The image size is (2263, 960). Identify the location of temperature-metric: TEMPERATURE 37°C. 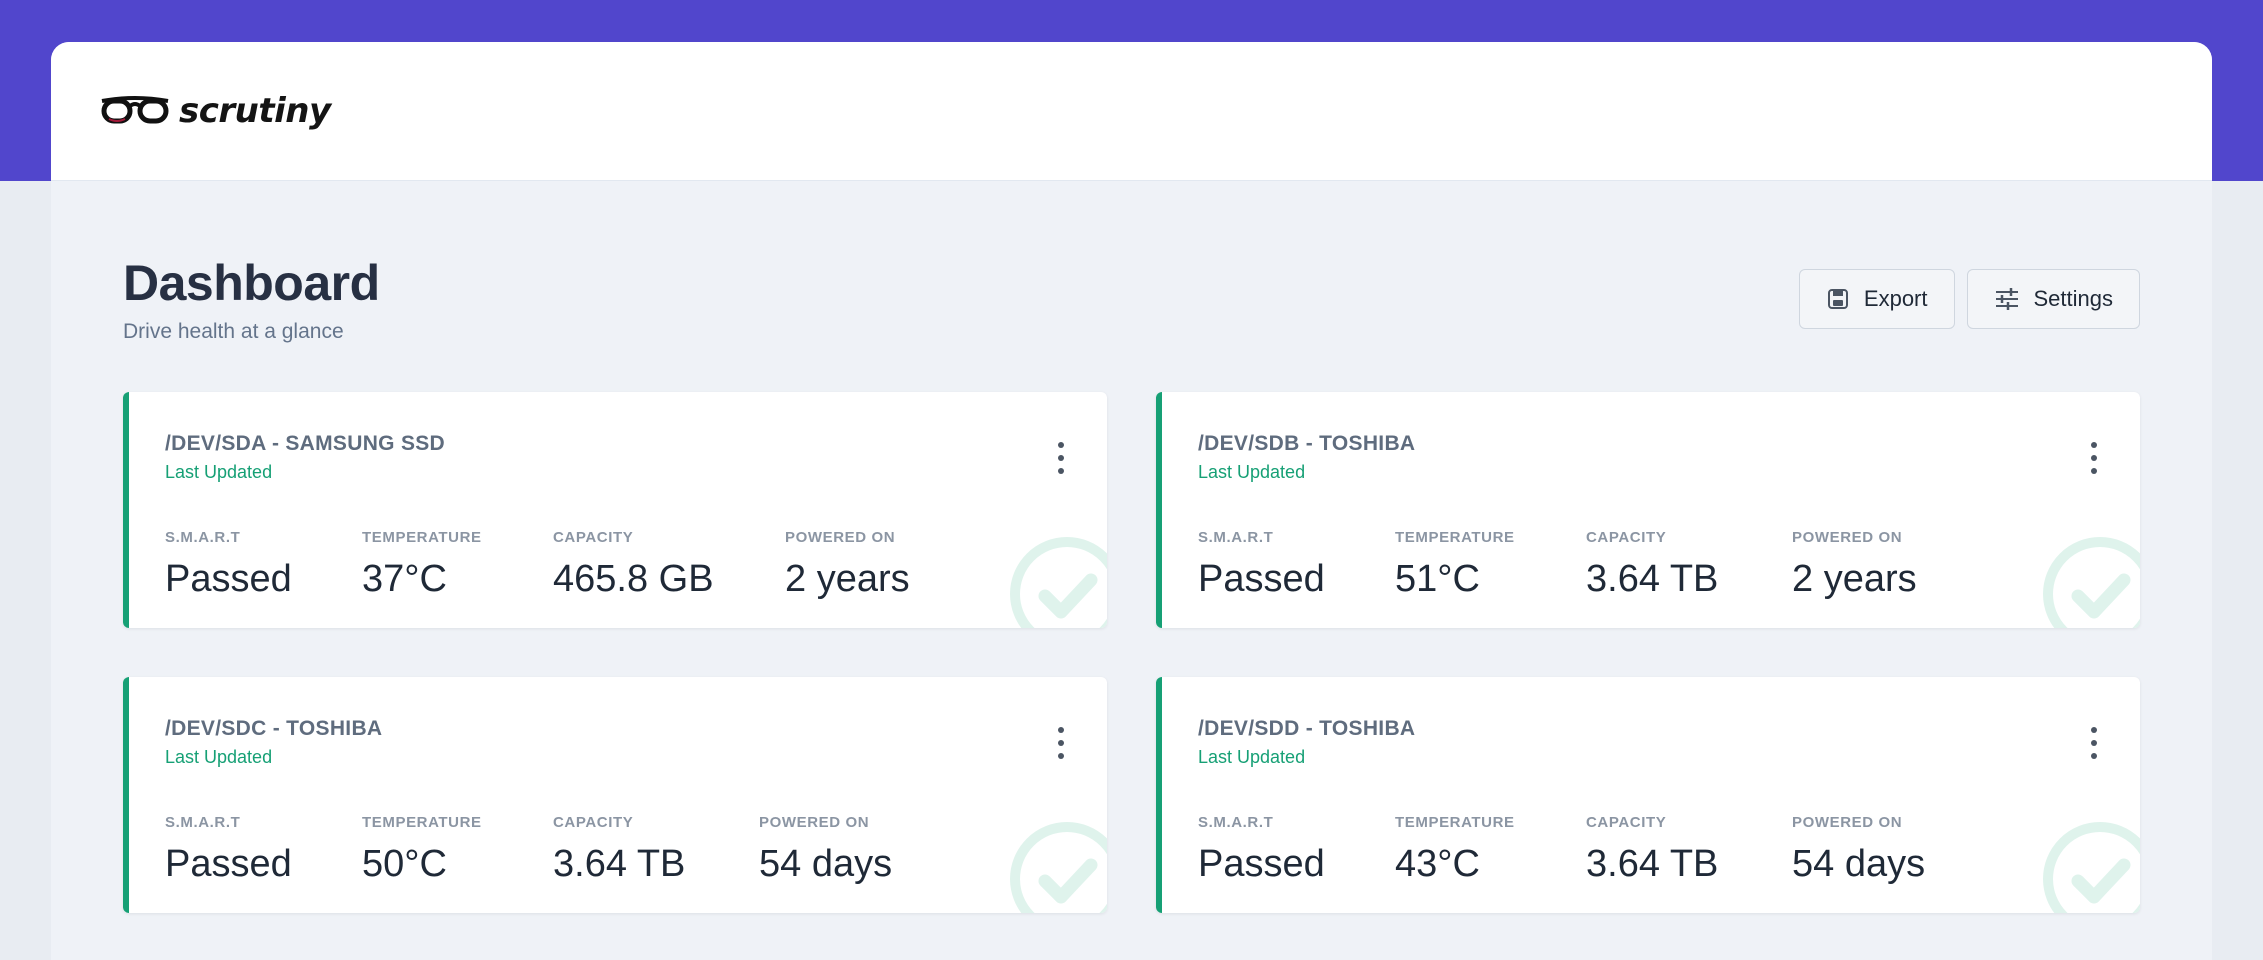
(422, 565).